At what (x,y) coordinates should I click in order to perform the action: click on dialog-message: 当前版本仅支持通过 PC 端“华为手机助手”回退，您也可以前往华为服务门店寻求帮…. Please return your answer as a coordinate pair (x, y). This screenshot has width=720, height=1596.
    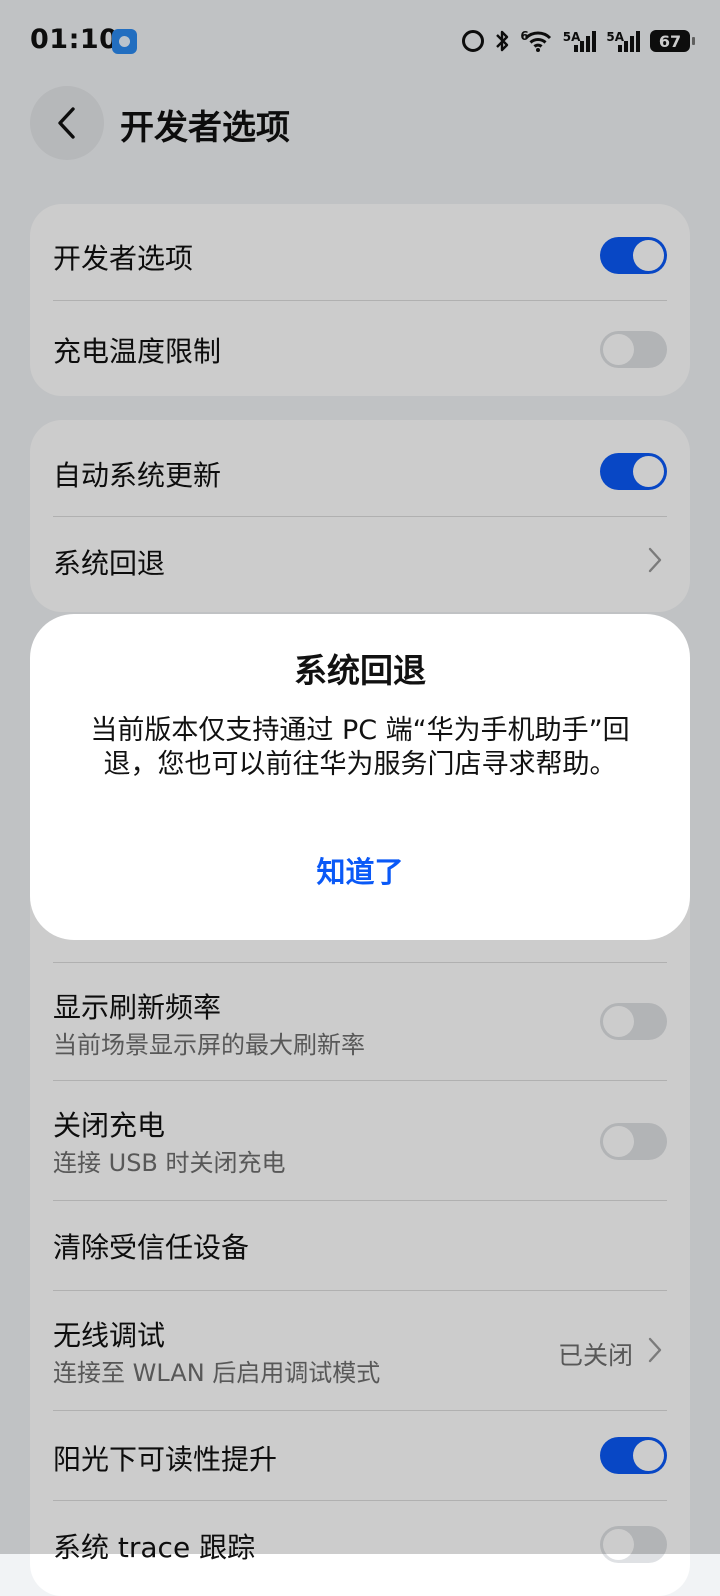
    Looking at the image, I should click on (360, 747).